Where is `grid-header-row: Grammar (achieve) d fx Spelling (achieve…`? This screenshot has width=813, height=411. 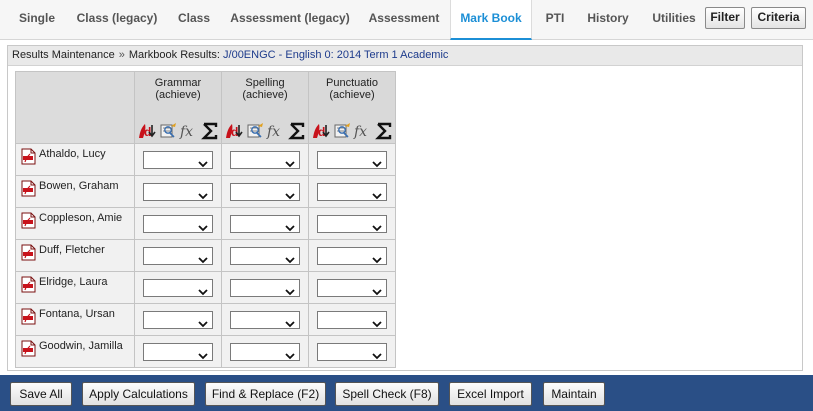
grid-header-row: Grammar (achieve) d fx Spelling (achieve… is located at coordinates (205, 107).